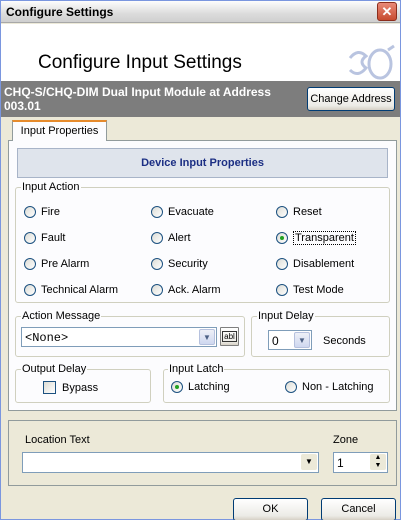 The height and width of the screenshot is (520, 401). I want to click on ok-button: OK, so click(270, 509).